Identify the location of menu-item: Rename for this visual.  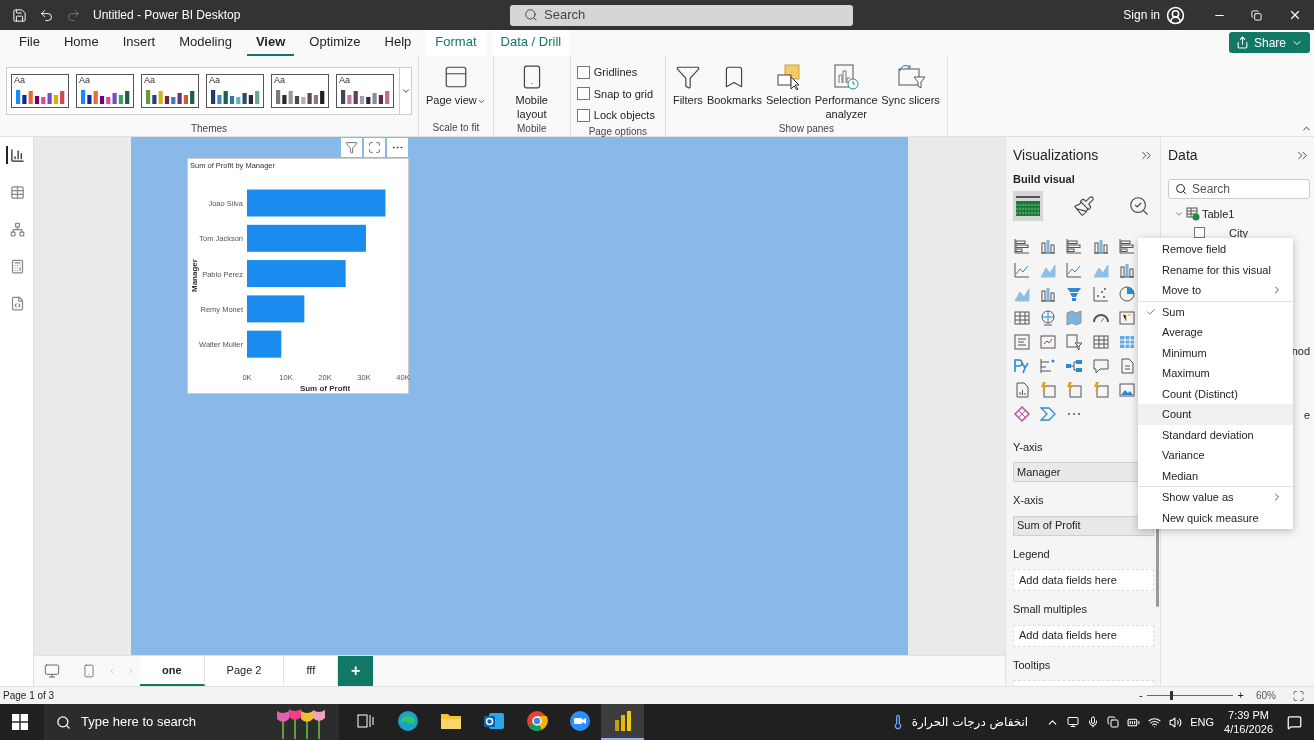
(1215, 269).